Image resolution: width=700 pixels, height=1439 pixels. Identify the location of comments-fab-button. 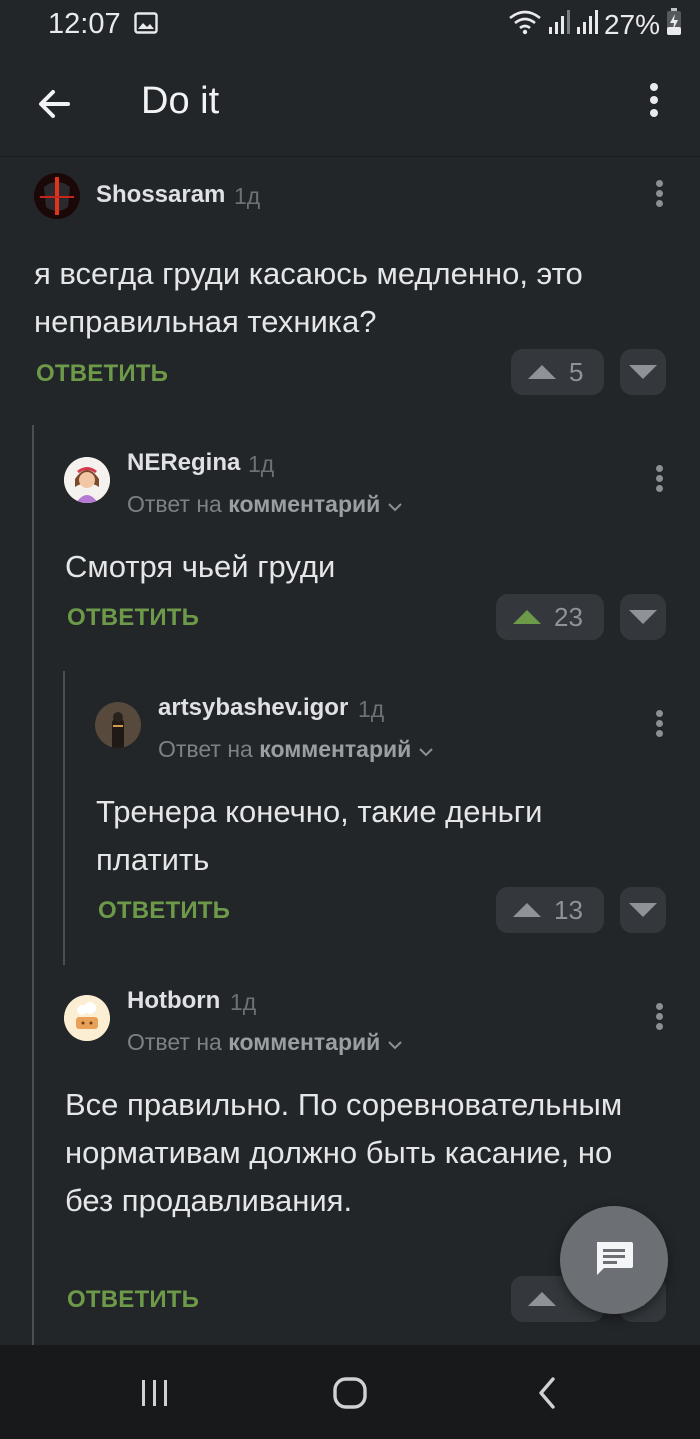
(614, 1260).